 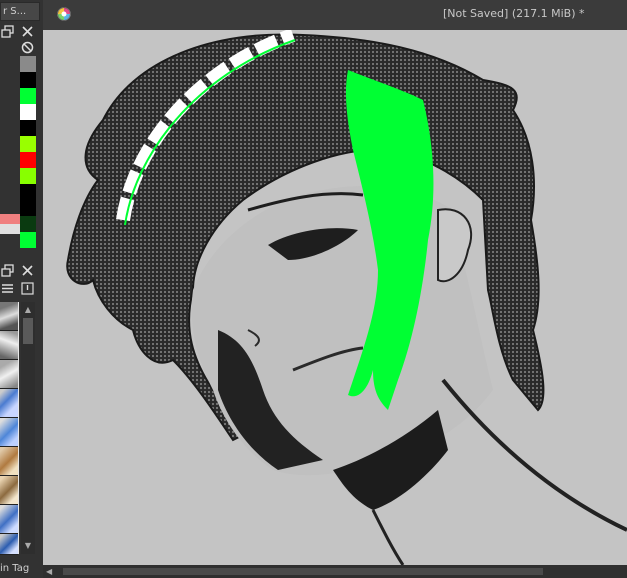 What do you see at coordinates (514, 13) in the screenshot?
I see `document-title: [Not Saved] (217.1 MiB) *` at bounding box center [514, 13].